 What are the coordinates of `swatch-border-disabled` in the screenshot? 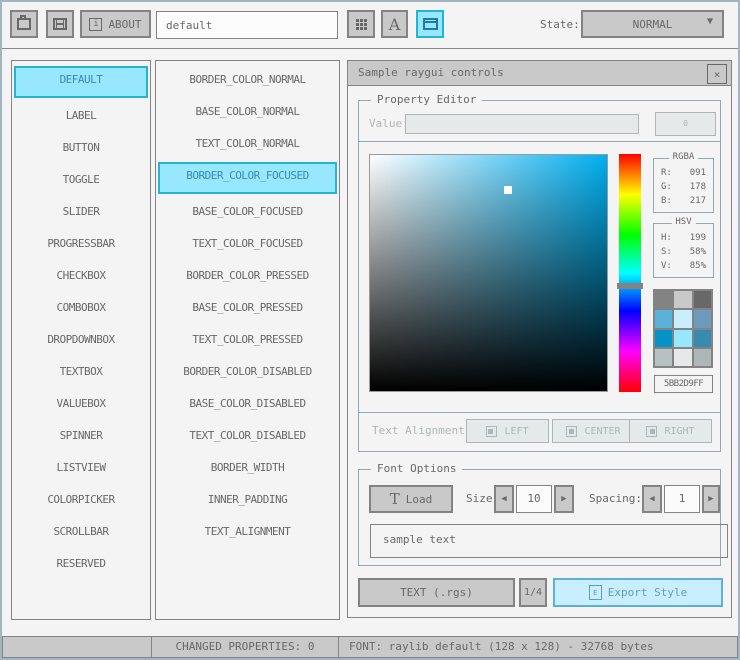 It's located at (664, 357).